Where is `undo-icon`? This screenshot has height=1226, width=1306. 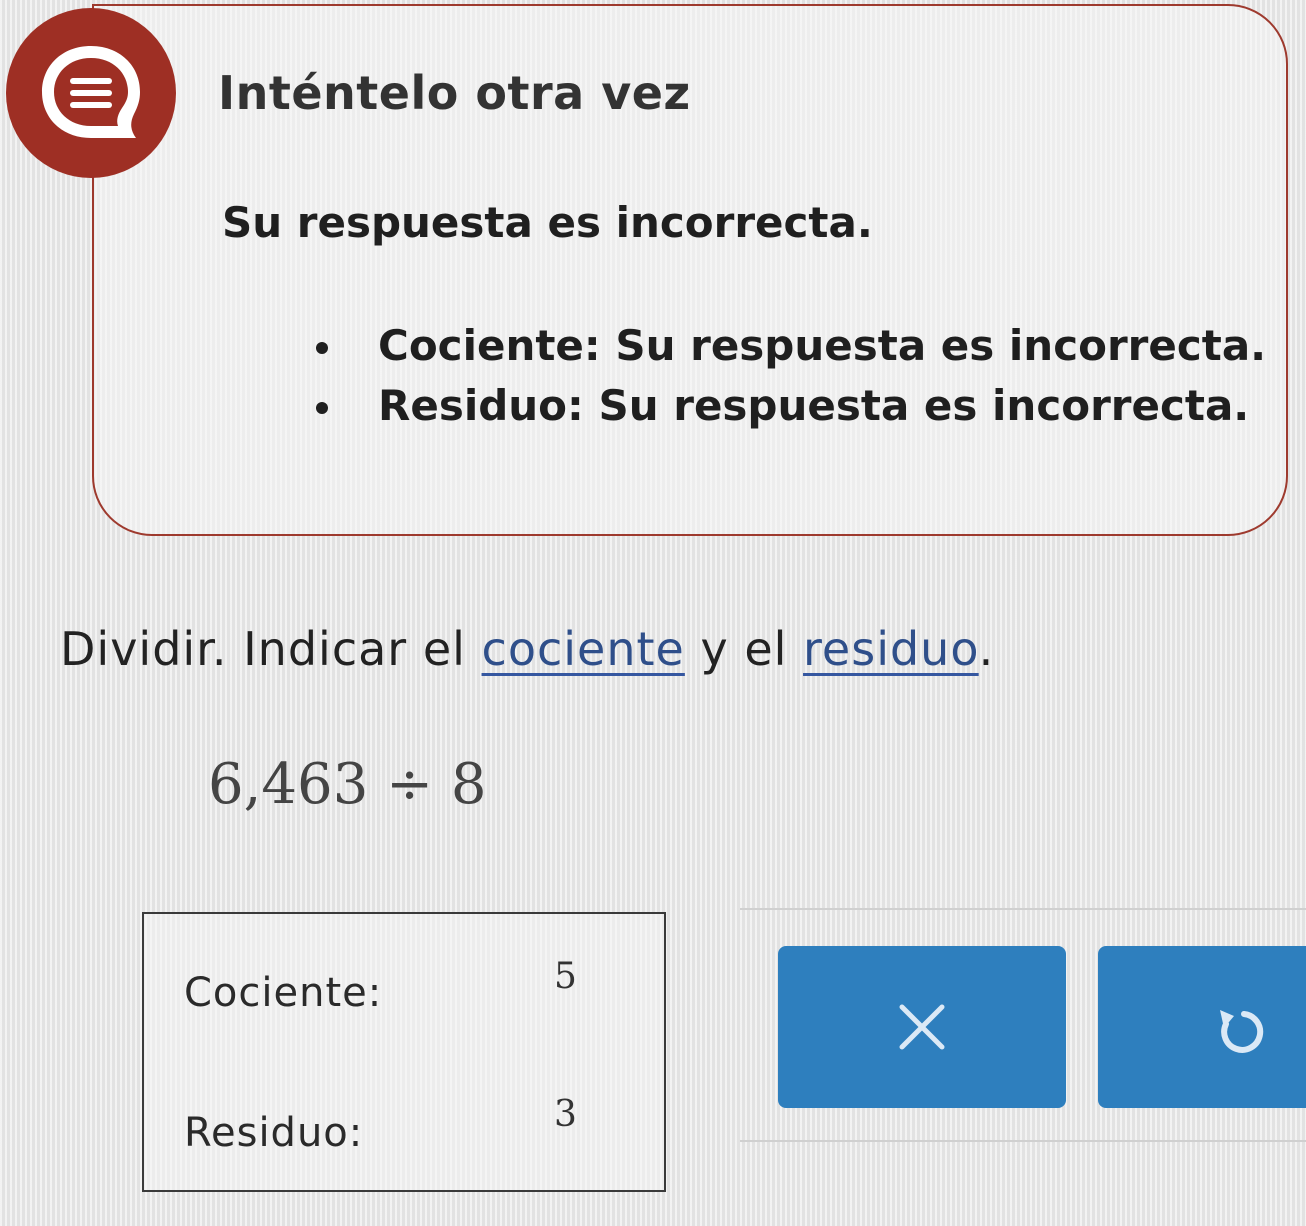 undo-icon is located at coordinates (1242, 1031).